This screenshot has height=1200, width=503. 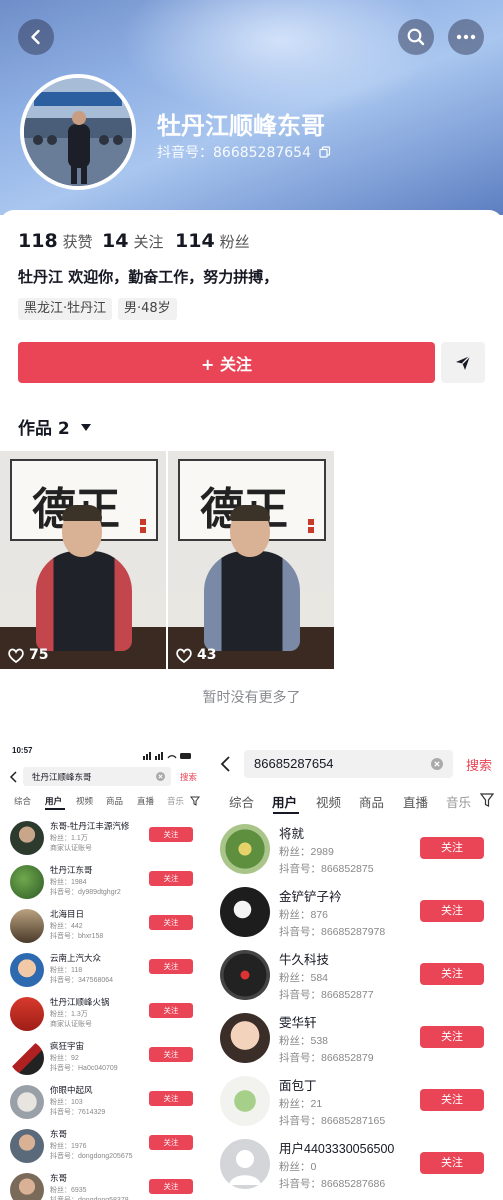 I want to click on more-icon, so click(x=466, y=37).